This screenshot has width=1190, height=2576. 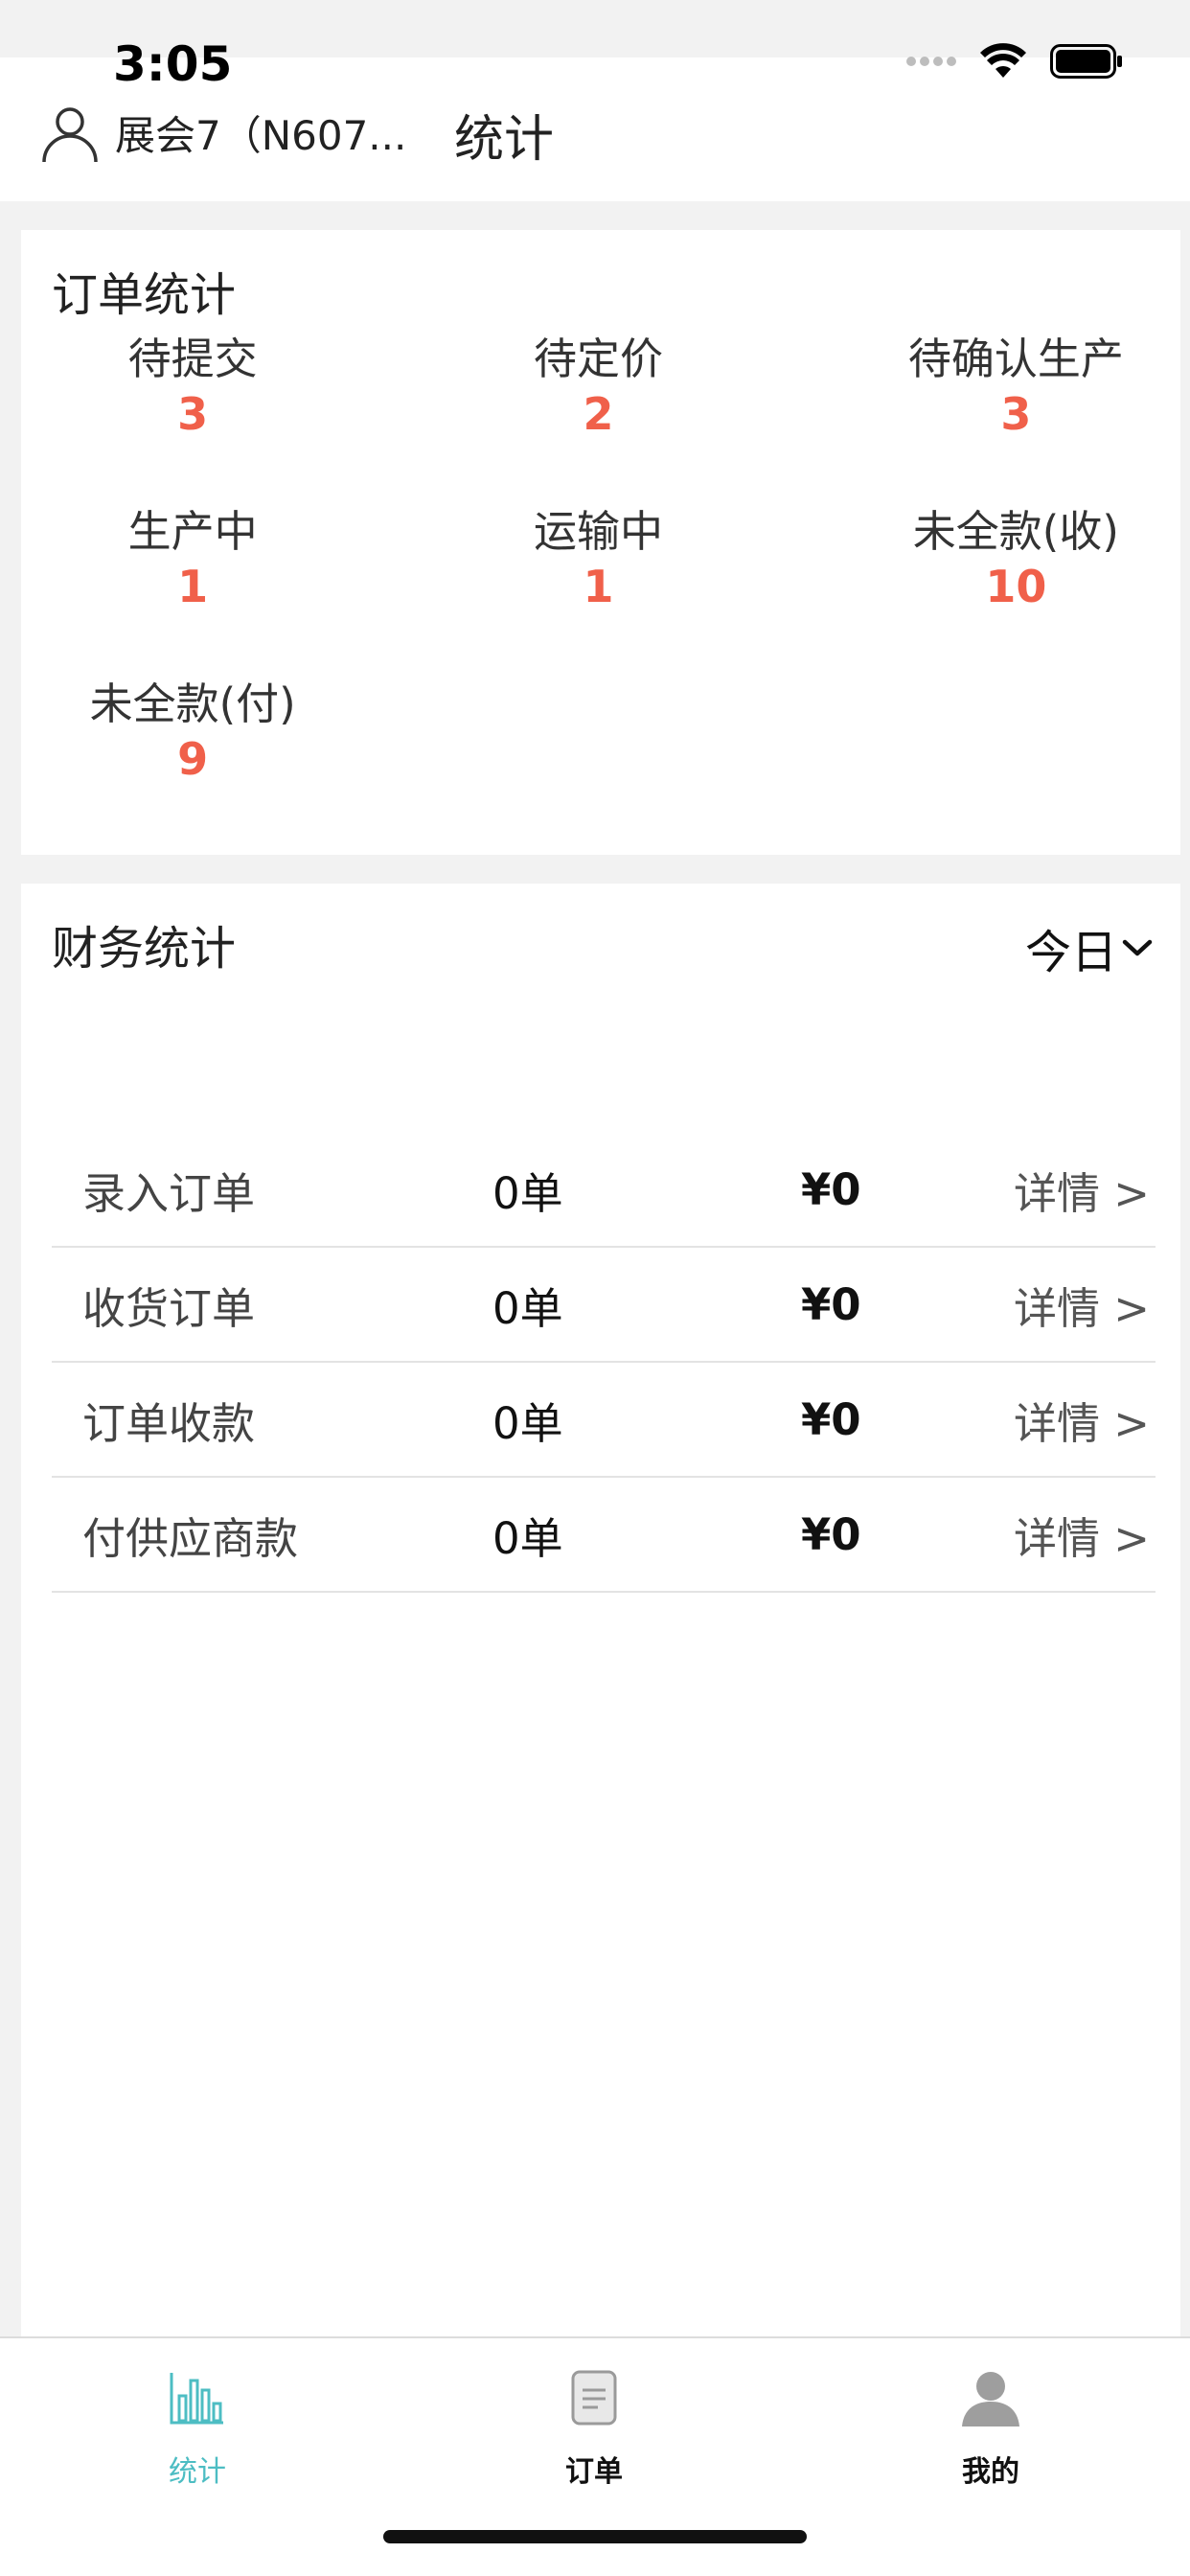 I want to click on battery-icon, so click(x=1086, y=62).